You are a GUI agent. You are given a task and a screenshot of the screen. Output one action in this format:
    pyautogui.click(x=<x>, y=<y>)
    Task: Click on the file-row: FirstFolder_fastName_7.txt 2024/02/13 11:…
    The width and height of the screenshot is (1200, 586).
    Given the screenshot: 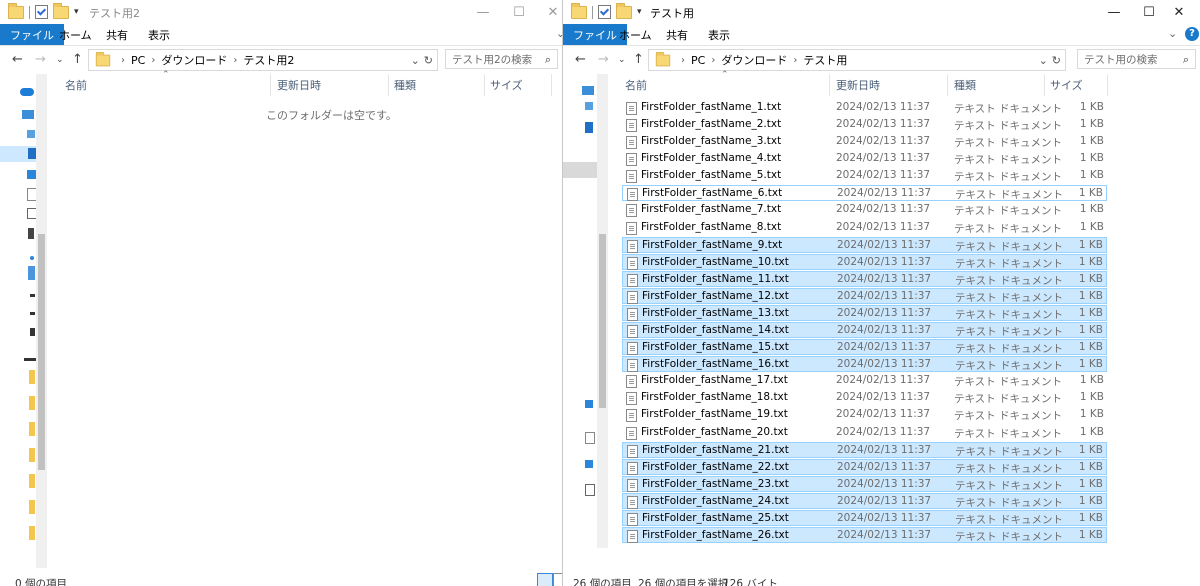 What is the action you would take?
    pyautogui.click(x=864, y=210)
    